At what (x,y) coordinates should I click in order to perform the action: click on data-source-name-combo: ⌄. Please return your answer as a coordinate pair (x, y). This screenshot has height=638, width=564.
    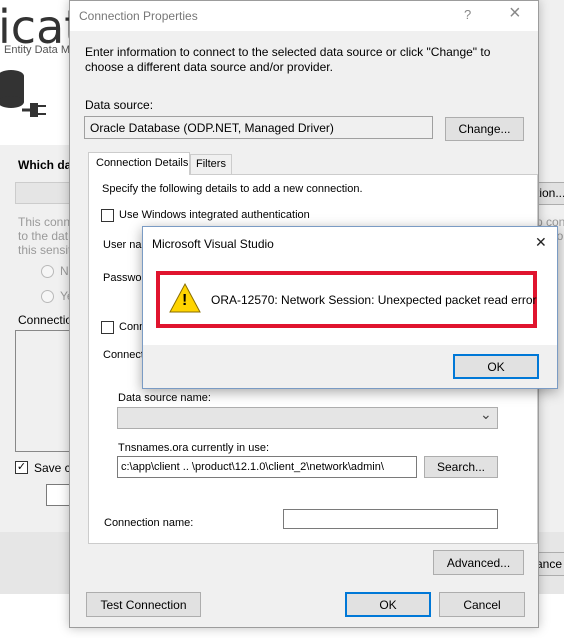
    Looking at the image, I should click on (307, 417).